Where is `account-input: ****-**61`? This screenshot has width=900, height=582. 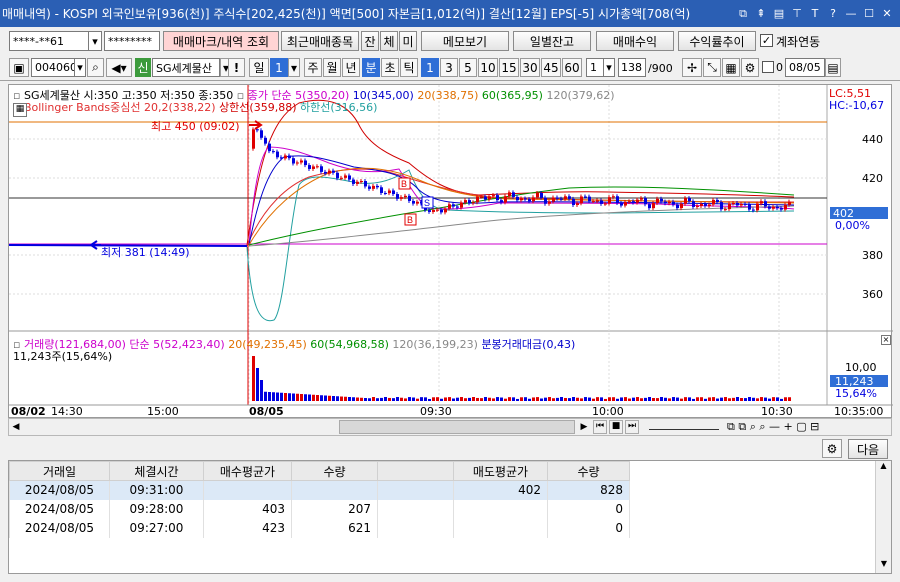 account-input: ****-**61 is located at coordinates (49, 41).